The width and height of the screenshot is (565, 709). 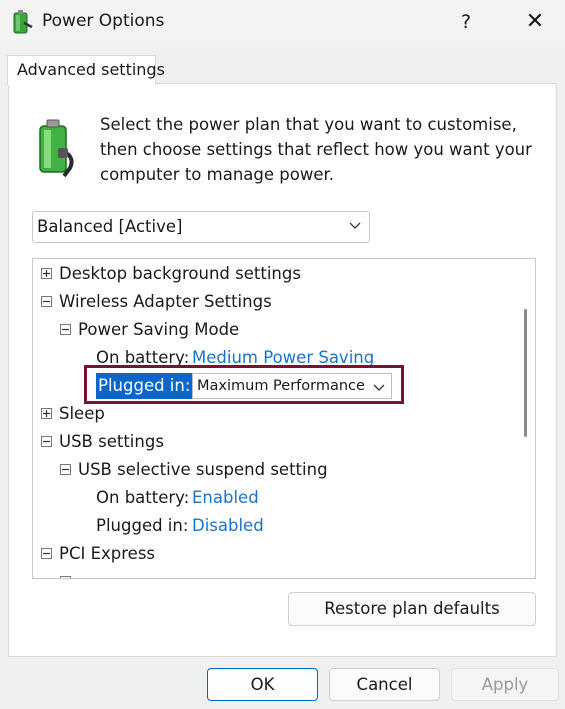 What do you see at coordinates (203, 469) in the screenshot?
I see `tree-item-label: USB selective suspend setting` at bounding box center [203, 469].